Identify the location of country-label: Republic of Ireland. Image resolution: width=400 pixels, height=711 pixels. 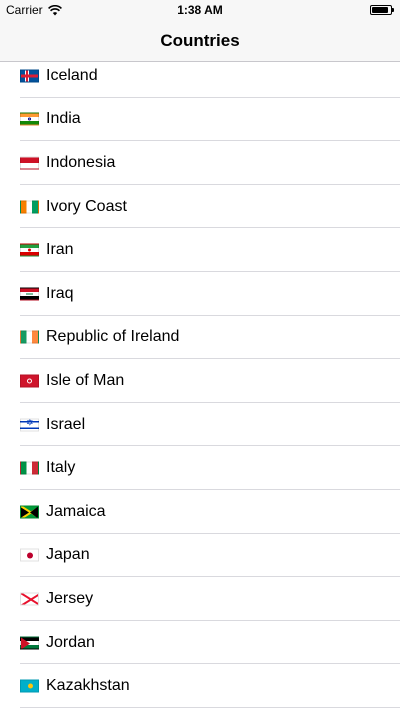
(113, 337).